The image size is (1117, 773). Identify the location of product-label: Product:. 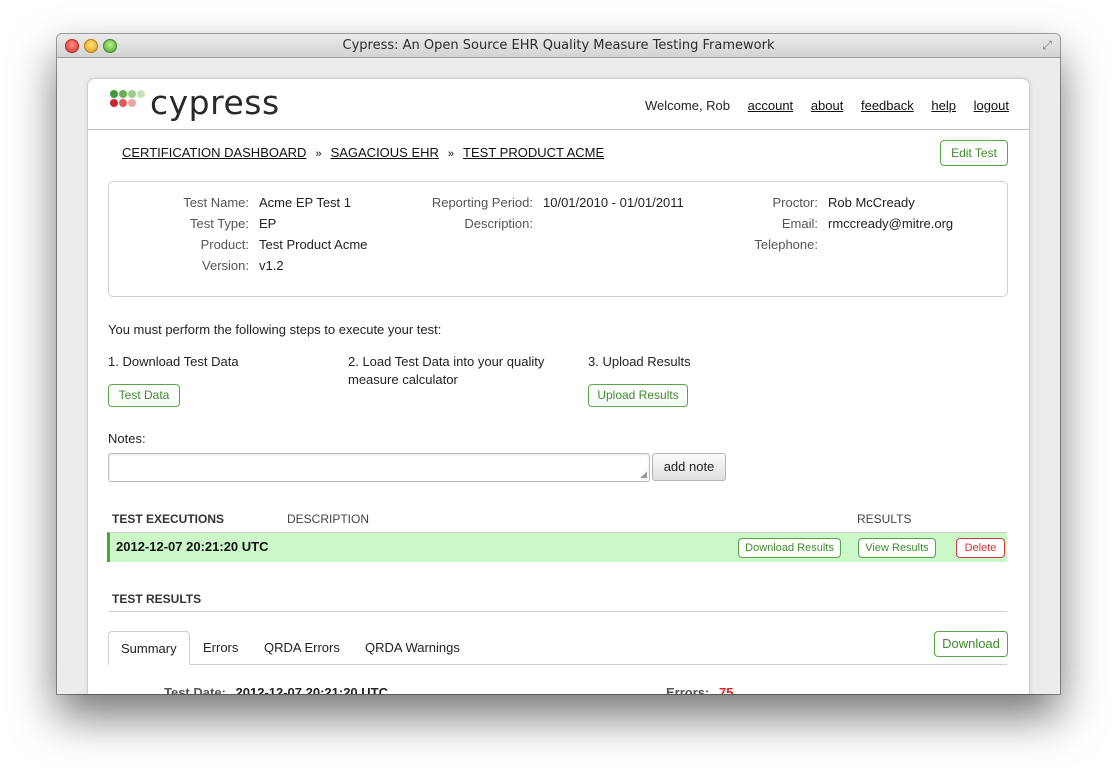
(224, 244).